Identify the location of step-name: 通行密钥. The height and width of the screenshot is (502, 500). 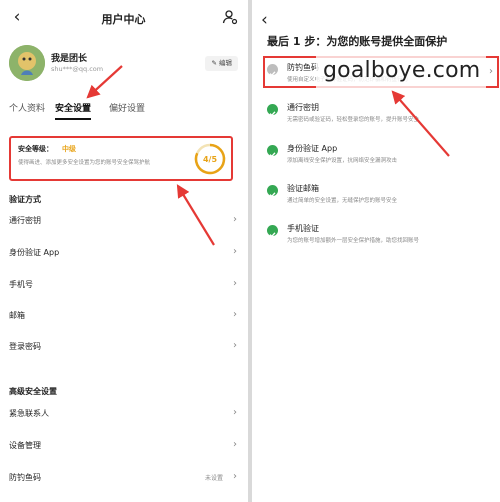
(303, 107).